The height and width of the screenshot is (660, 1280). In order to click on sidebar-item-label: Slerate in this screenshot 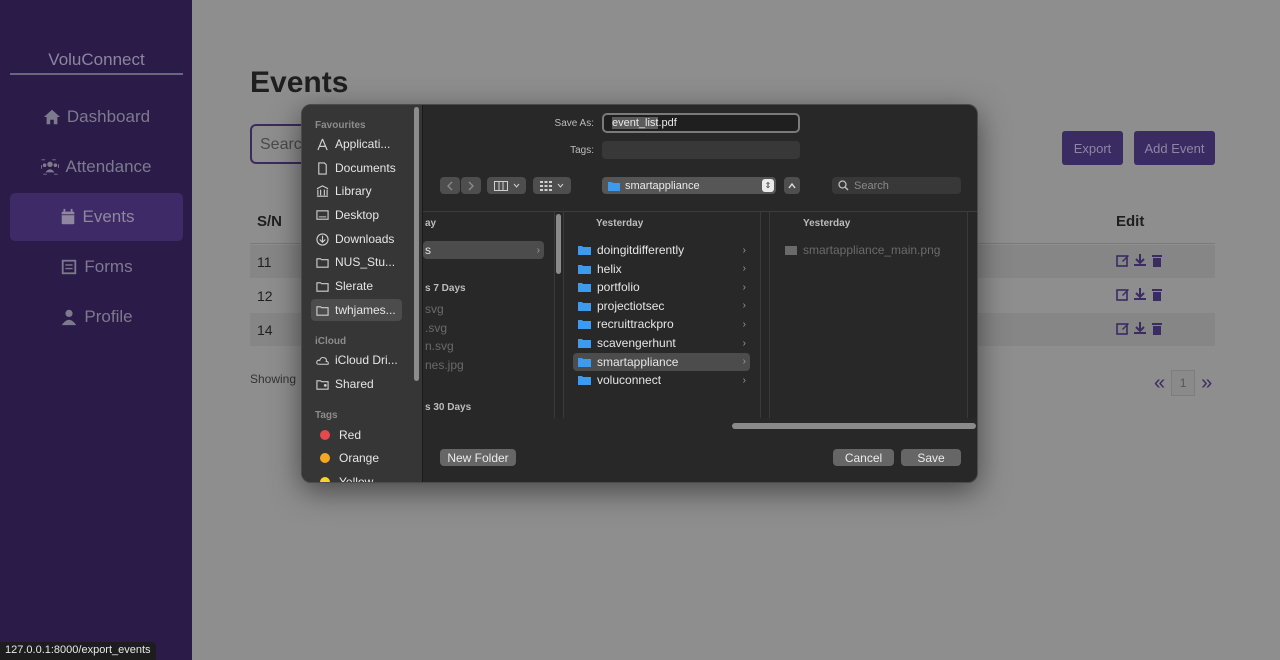, I will do `click(354, 286)`.